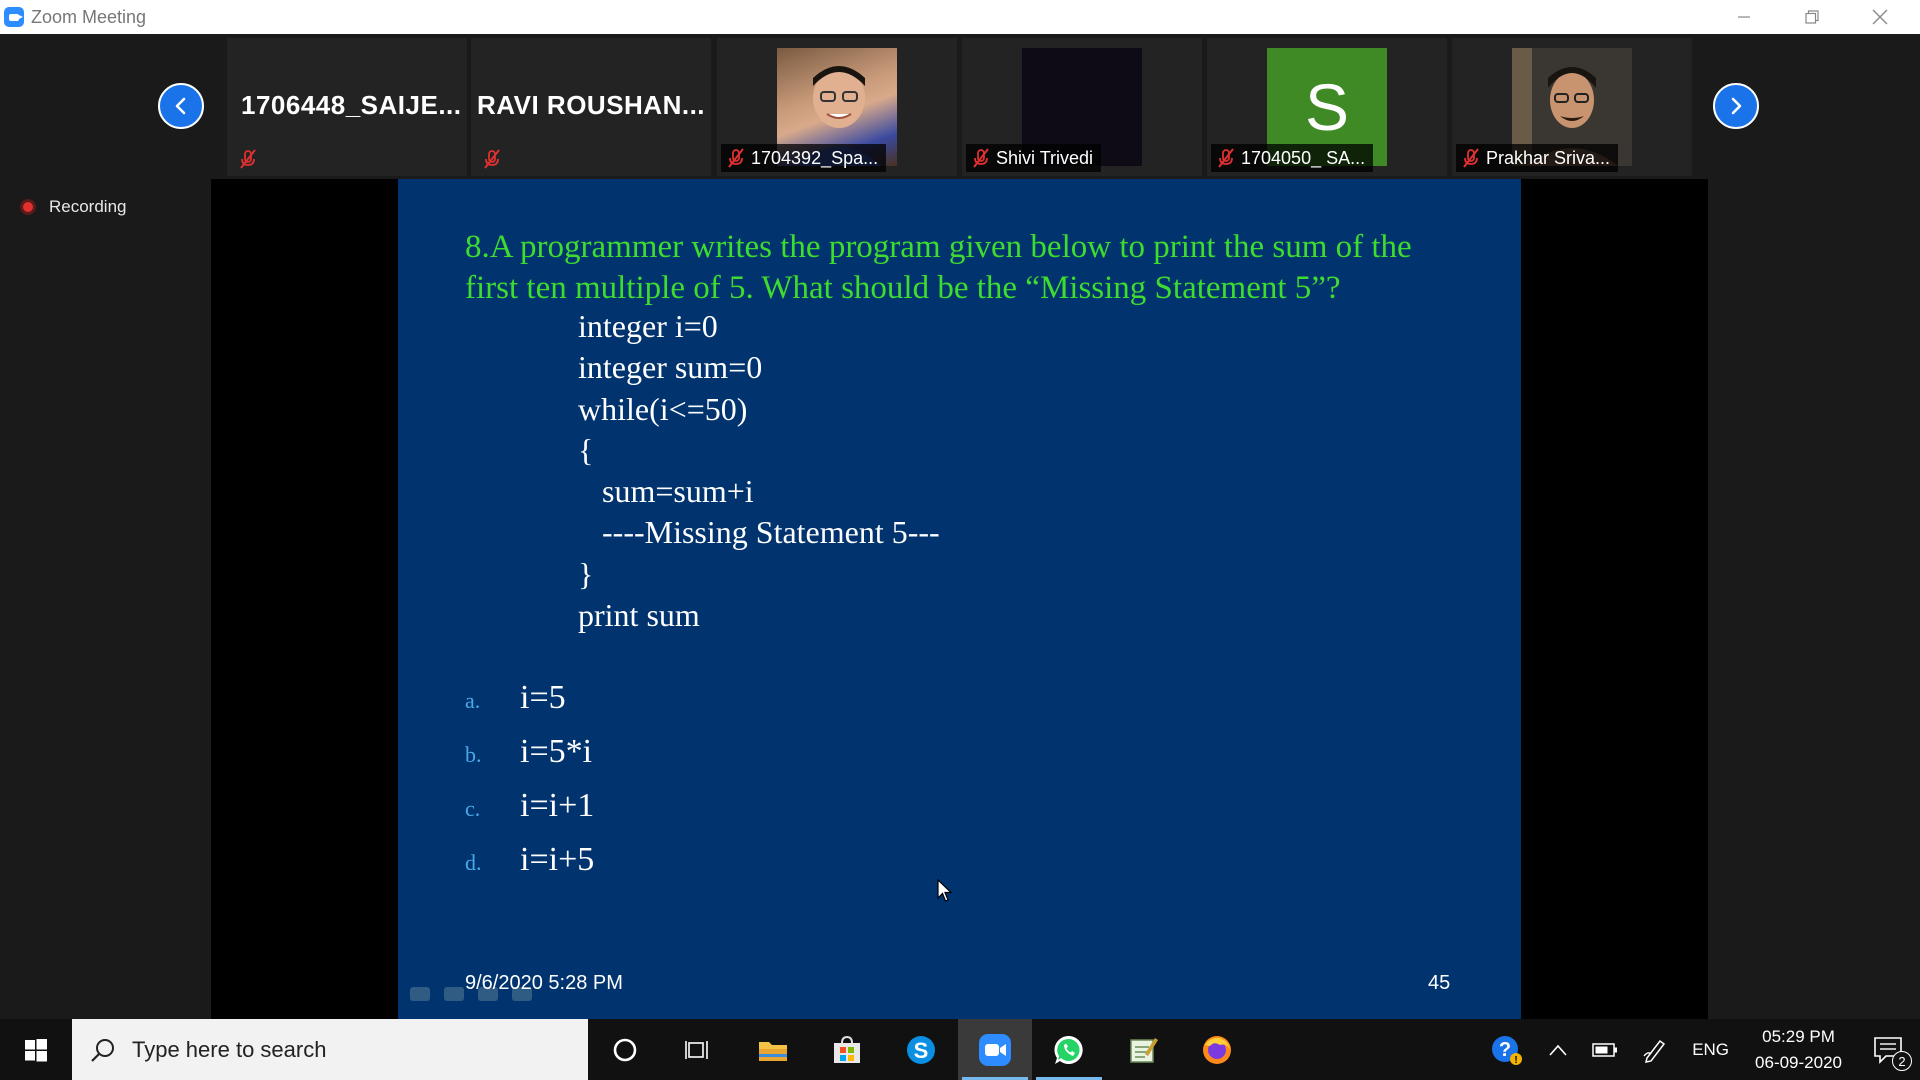 Image resolution: width=1920 pixels, height=1080 pixels. Describe the element at coordinates (759, 532) in the screenshot. I see `code-line: ----Missing Statement 5---` at that location.